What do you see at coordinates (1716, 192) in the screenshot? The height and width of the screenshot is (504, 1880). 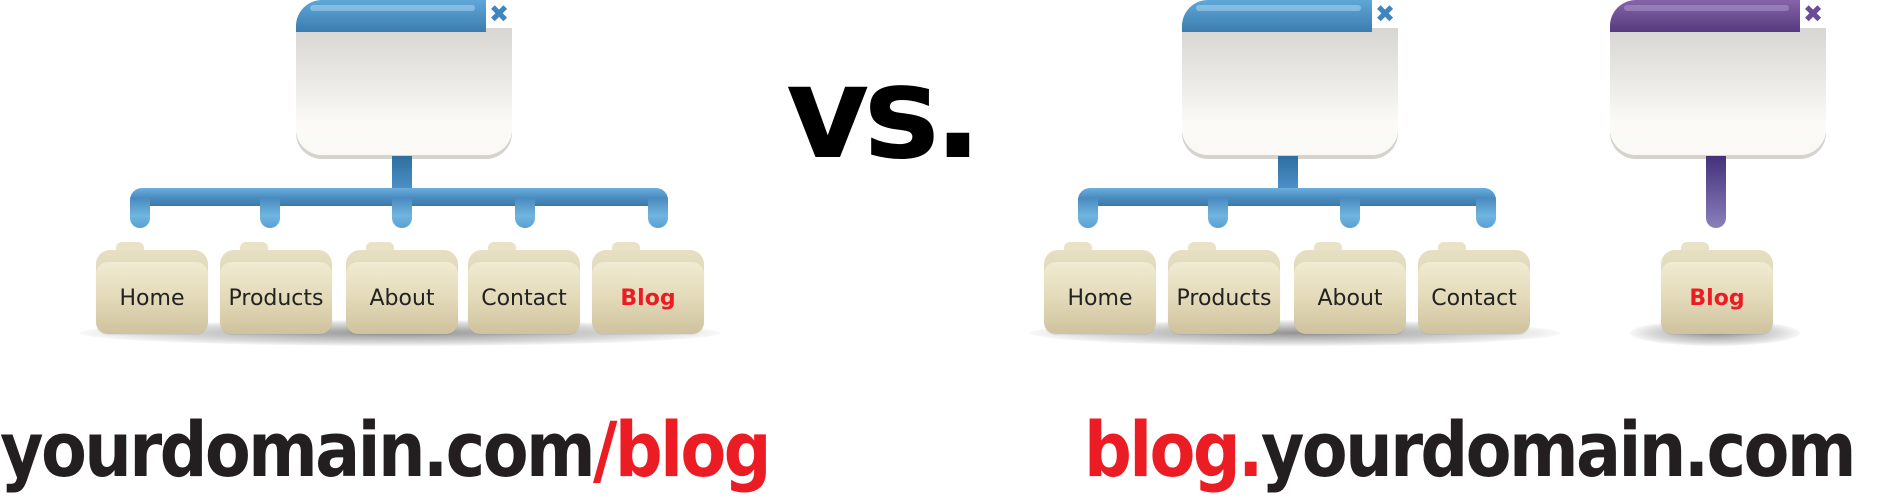 I see `connector-stem-purple` at bounding box center [1716, 192].